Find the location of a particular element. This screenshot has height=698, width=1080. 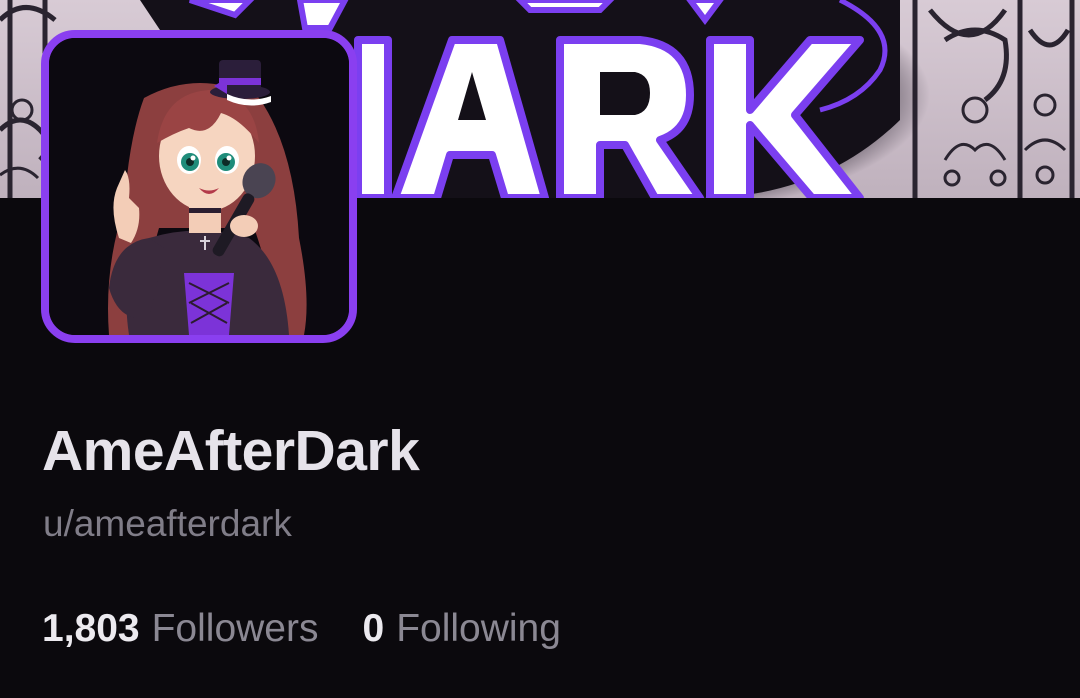

following-count: 0 is located at coordinates (373, 628).